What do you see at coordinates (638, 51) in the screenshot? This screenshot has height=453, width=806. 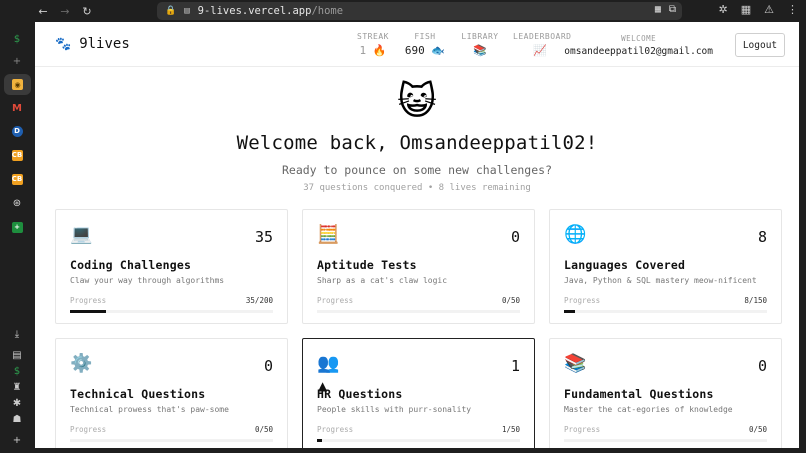 I see `user-email: omsandeeppatil02@gmail.com` at bounding box center [638, 51].